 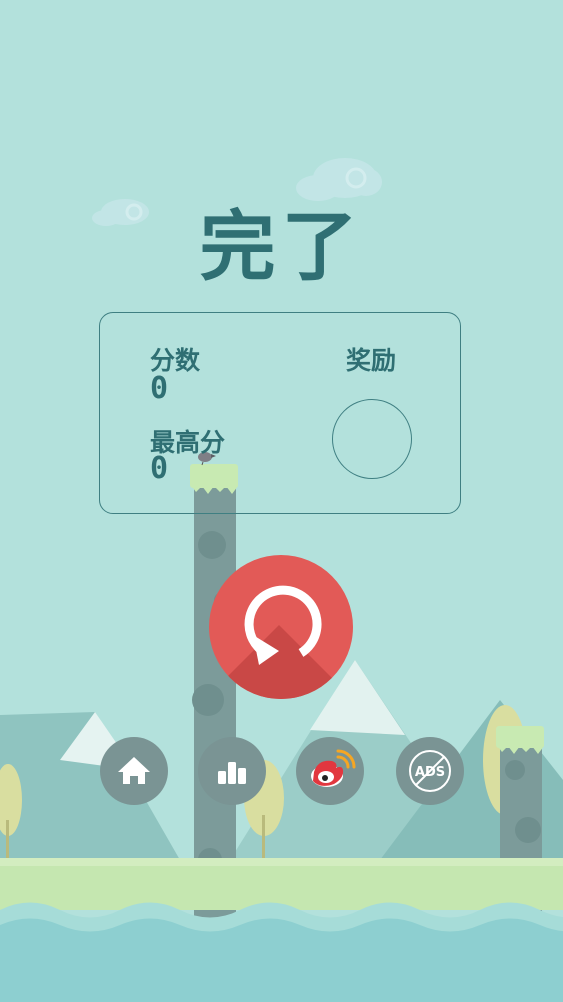 I want to click on game-over-title: 完了, so click(x=281, y=246).